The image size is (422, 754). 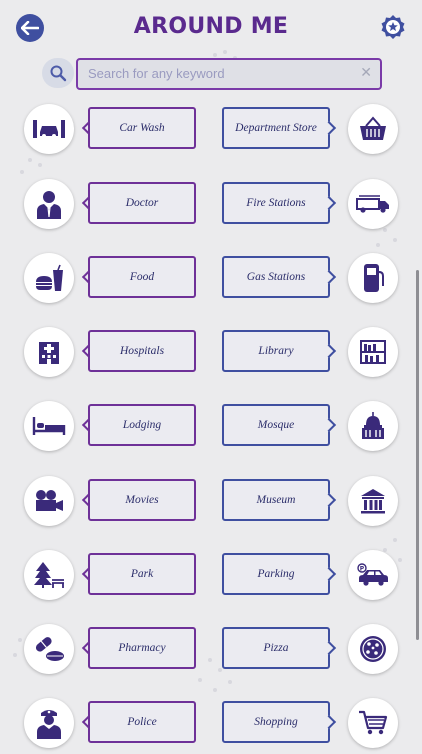 What do you see at coordinates (366, 72) in the screenshot?
I see `clear-search-icon: ✕` at bounding box center [366, 72].